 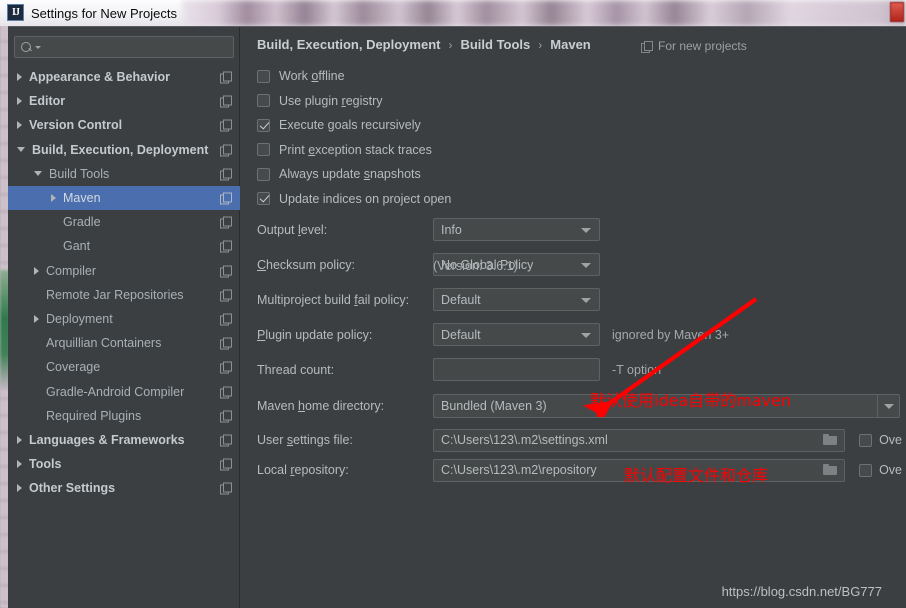 What do you see at coordinates (124, 488) in the screenshot?
I see `sidebar-item-other-settings: Other Settings` at bounding box center [124, 488].